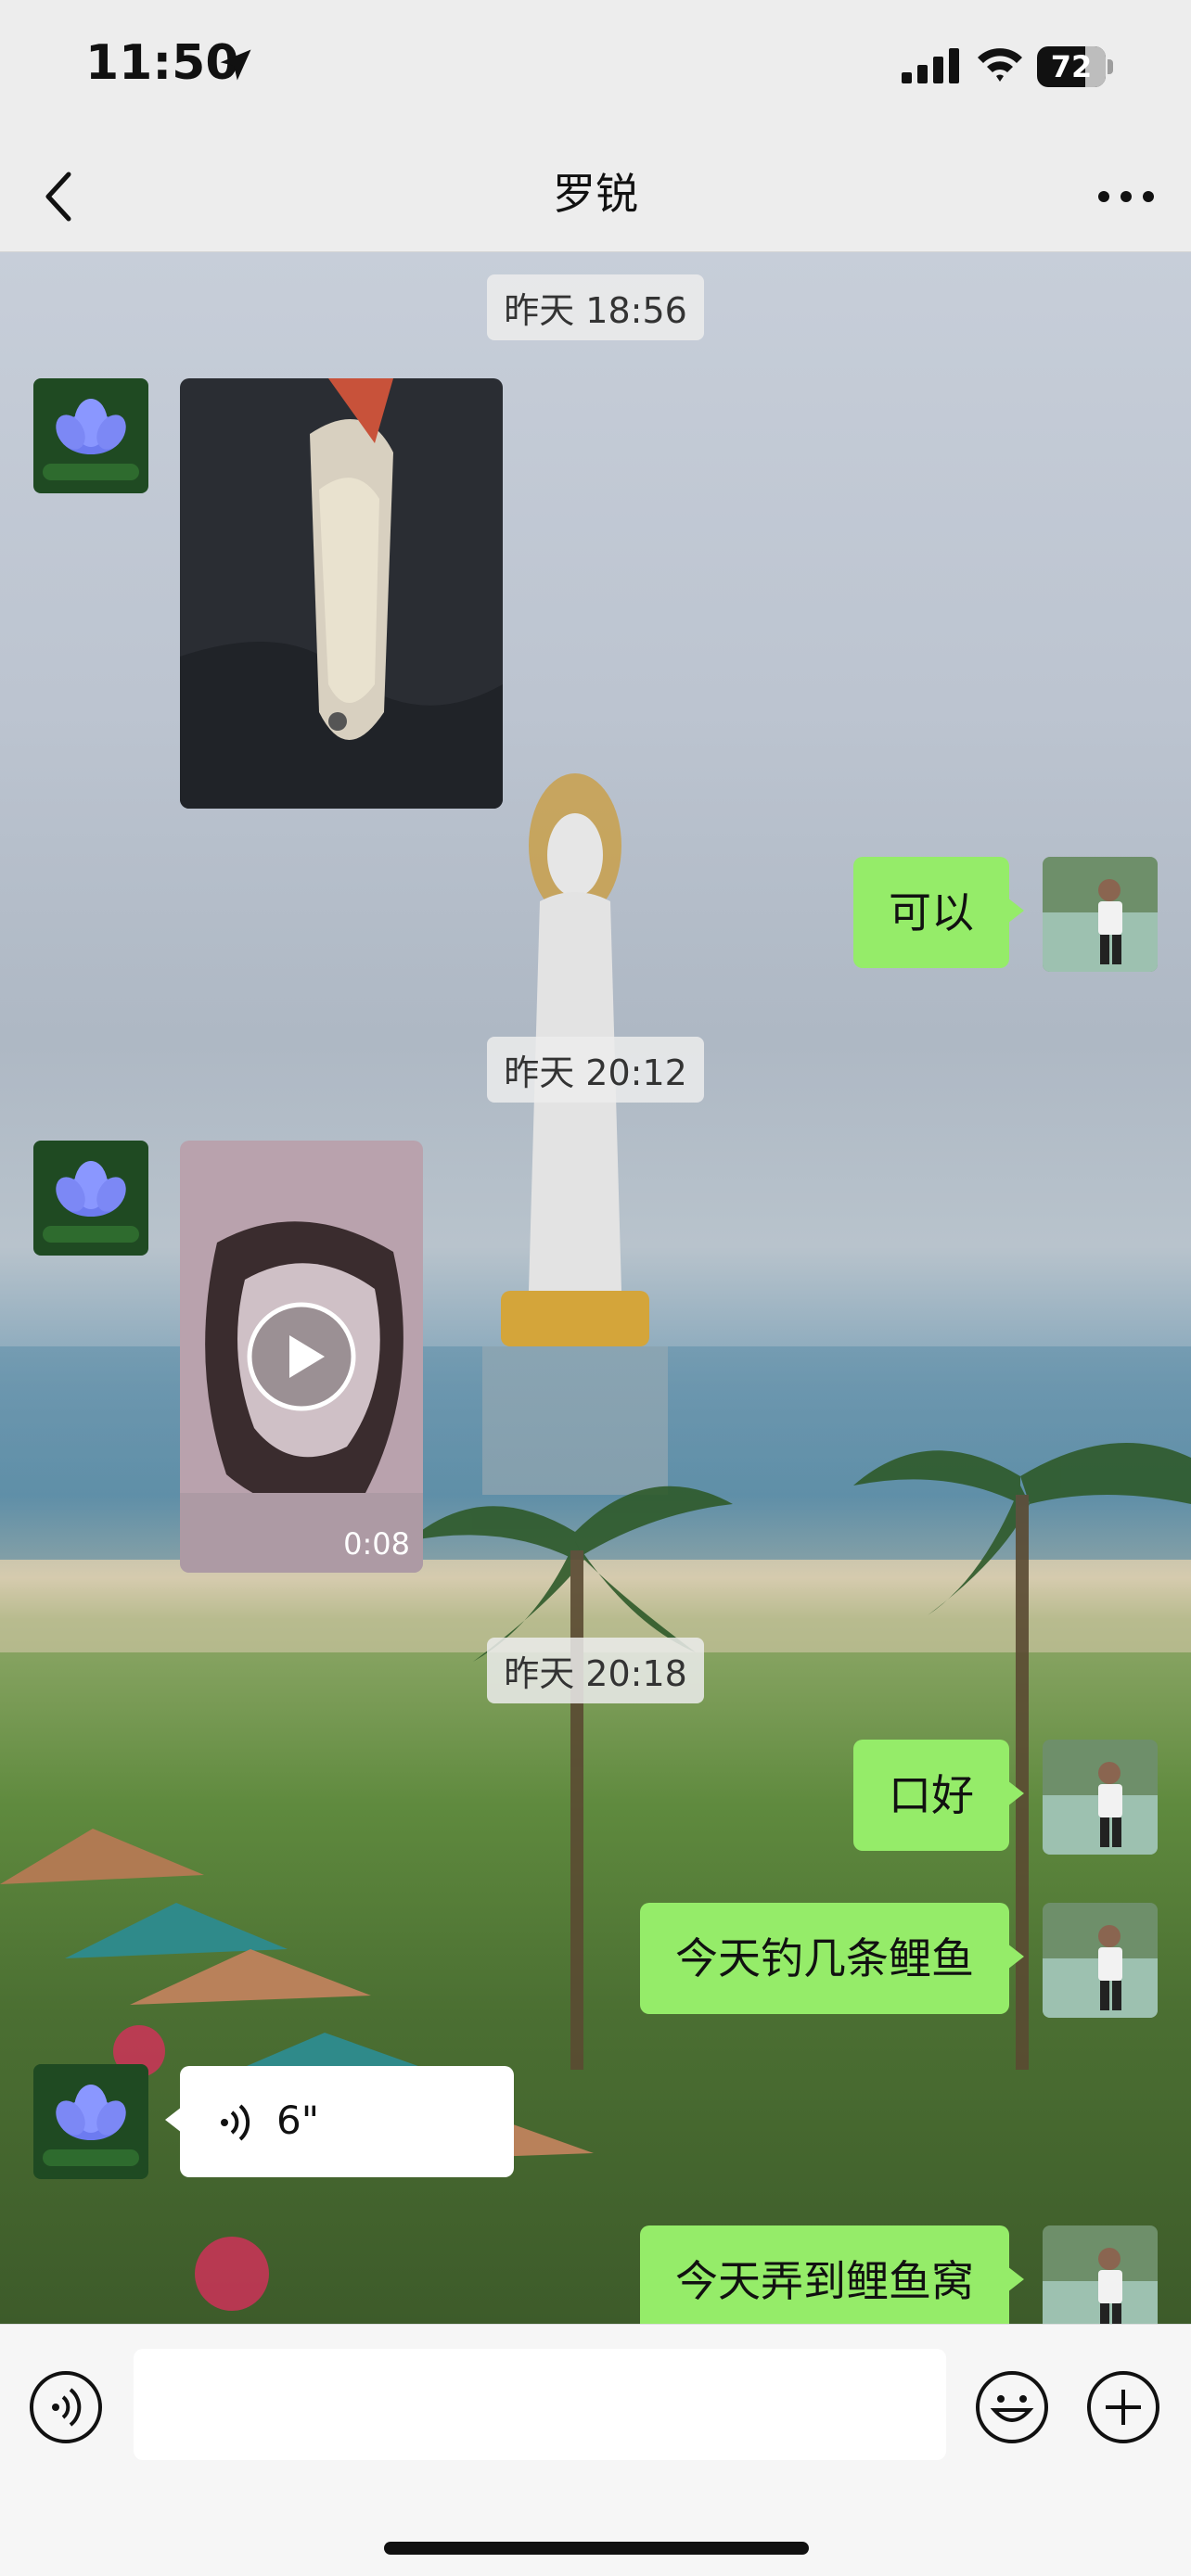 The width and height of the screenshot is (1191, 2576). What do you see at coordinates (235, 65) in the screenshot?
I see `location-arrow-icon` at bounding box center [235, 65].